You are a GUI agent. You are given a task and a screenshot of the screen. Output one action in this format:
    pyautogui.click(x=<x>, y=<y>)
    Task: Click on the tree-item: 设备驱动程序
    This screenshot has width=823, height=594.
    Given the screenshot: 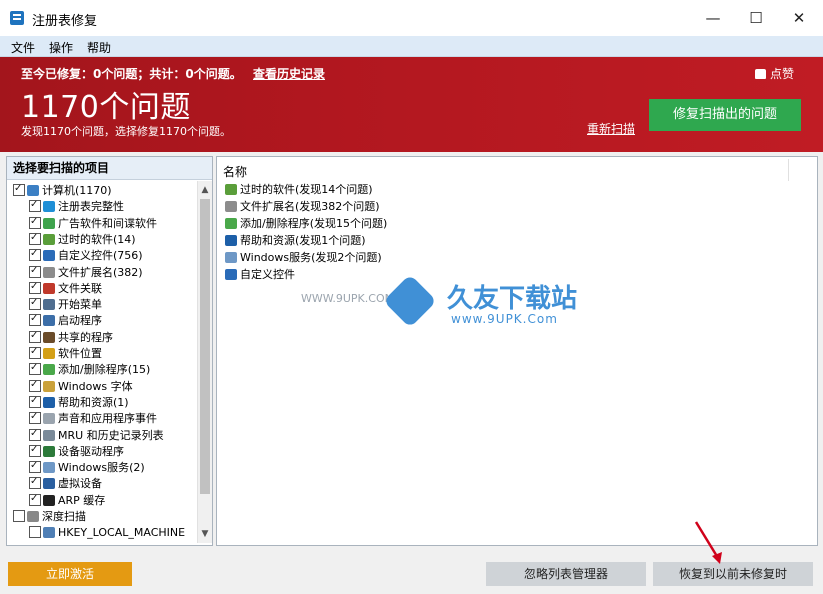 What is the action you would take?
    pyautogui.click(x=76, y=451)
    